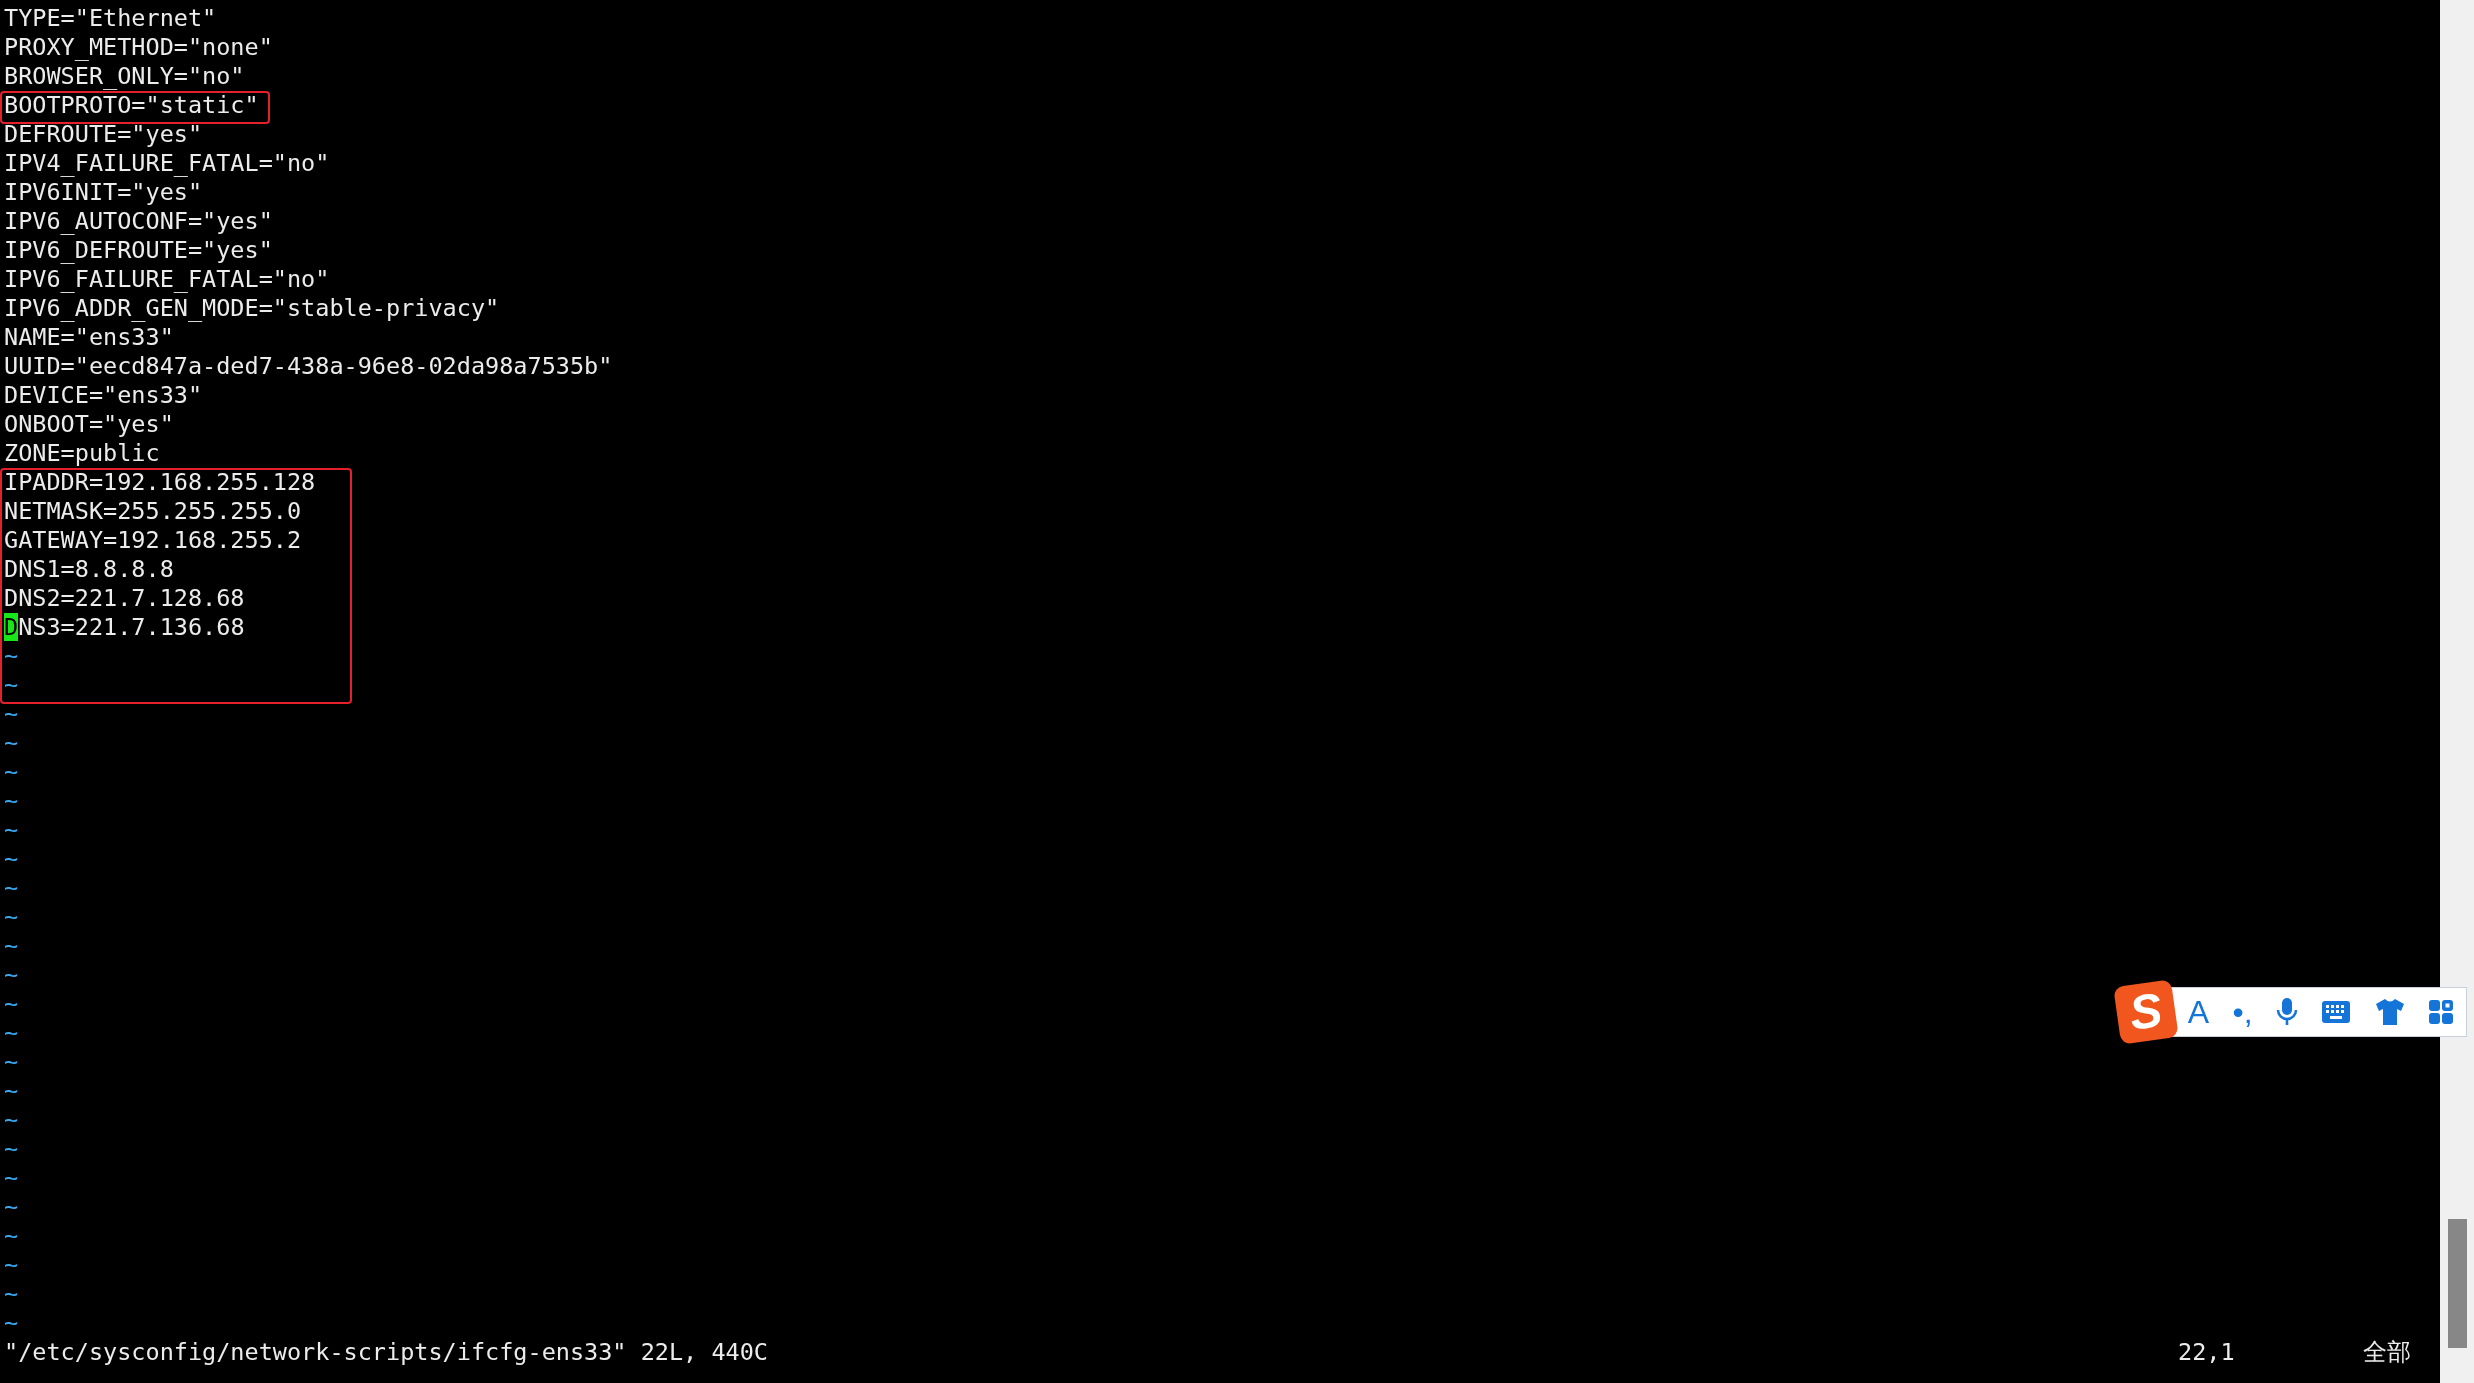 The width and height of the screenshot is (2474, 1383). I want to click on code-line: DNS1=8.8.8.8, so click(89, 569).